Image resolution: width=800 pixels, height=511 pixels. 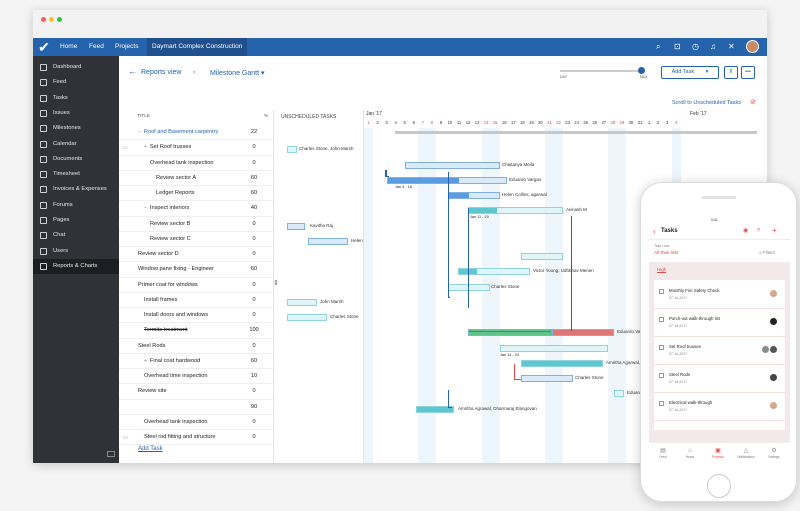 I want to click on list-item: Steel Rods 07 Jul 2017, so click(x=719, y=379).